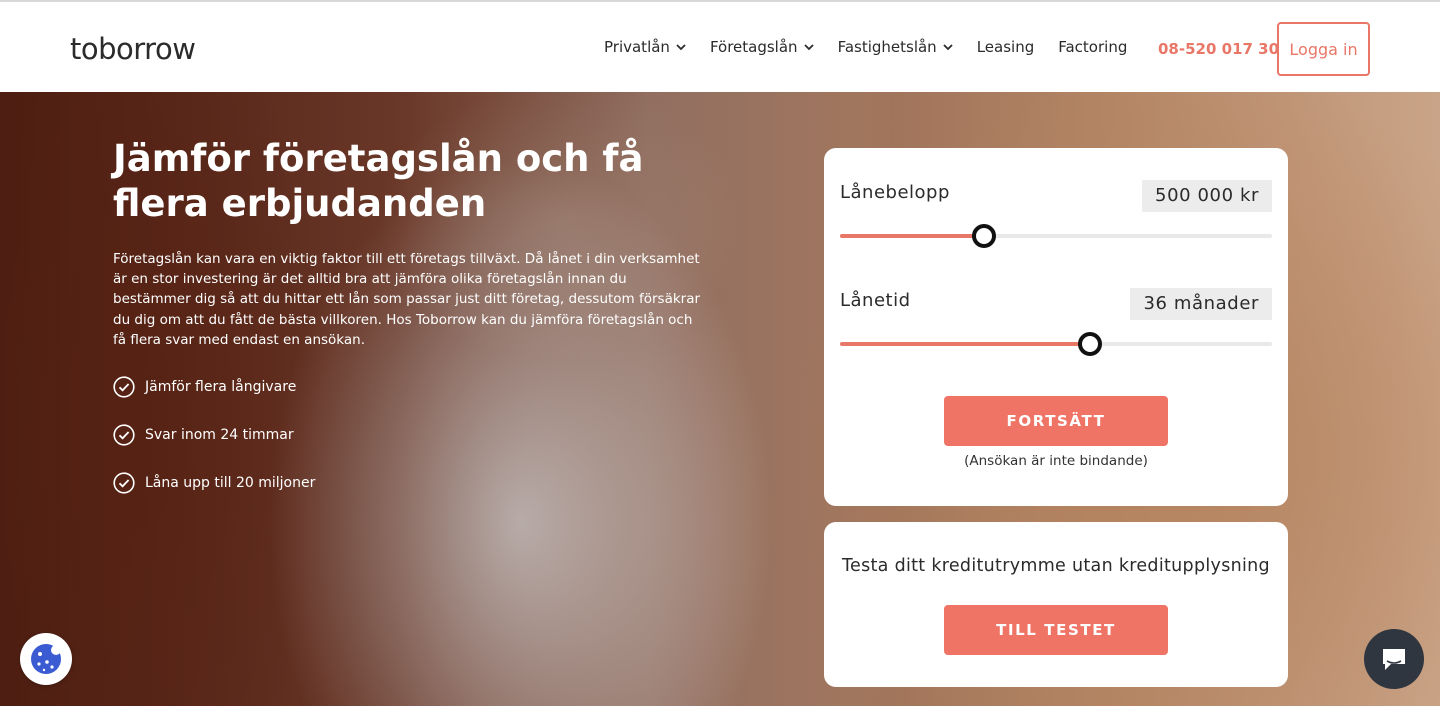 This screenshot has width=1440, height=706. What do you see at coordinates (1056, 236) in the screenshot?
I see `amount-slider` at bounding box center [1056, 236].